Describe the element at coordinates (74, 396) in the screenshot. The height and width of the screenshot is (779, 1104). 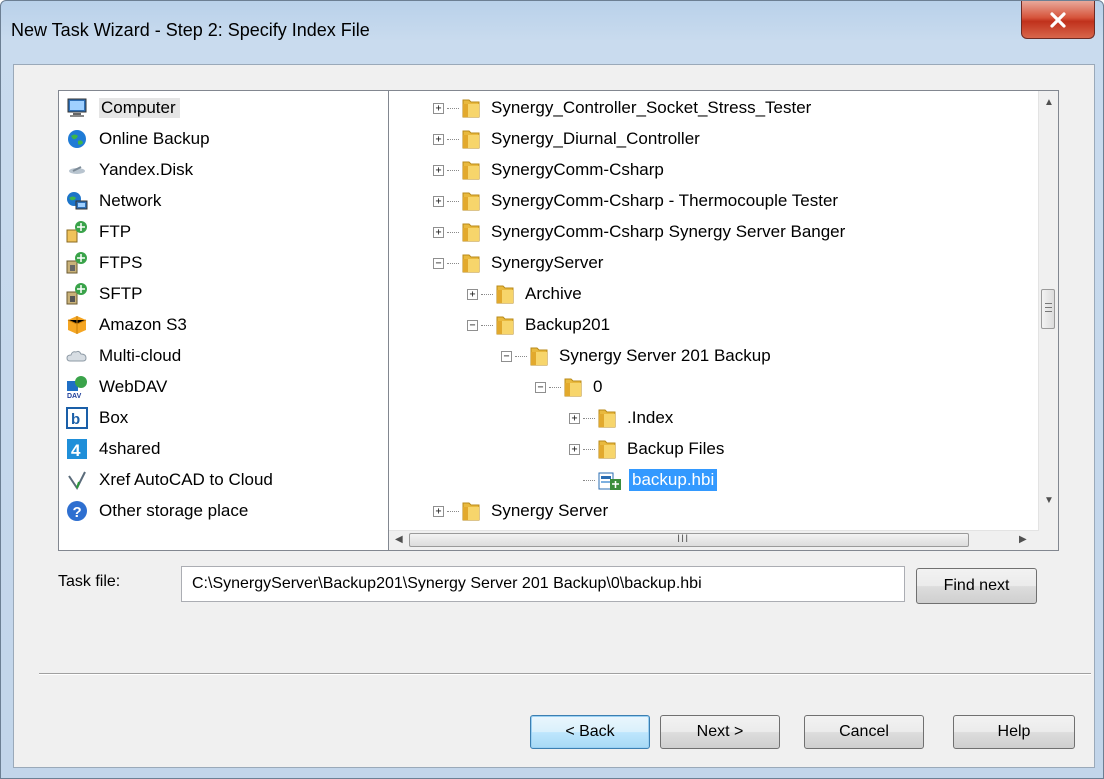
I see `svg-text: DAV` at that location.